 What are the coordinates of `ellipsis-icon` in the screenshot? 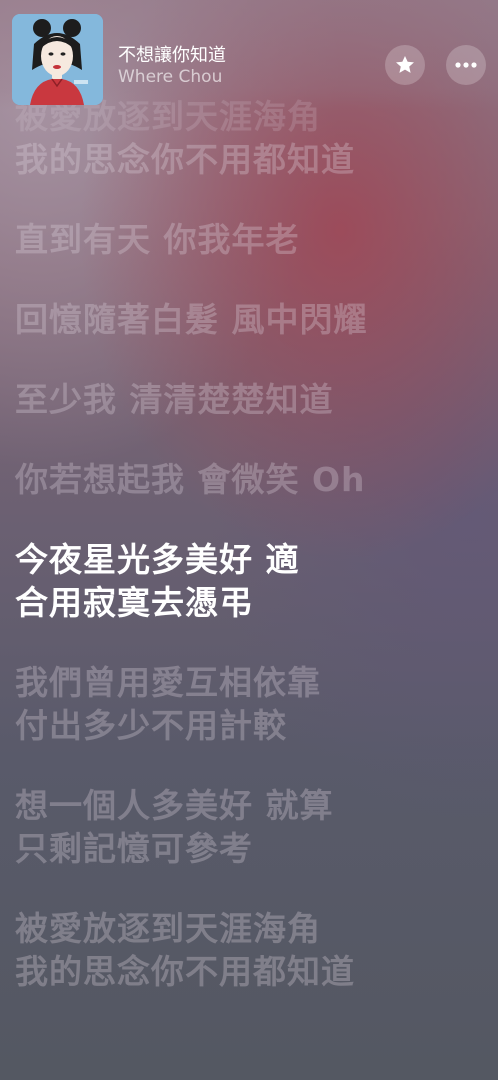 It's located at (466, 65).